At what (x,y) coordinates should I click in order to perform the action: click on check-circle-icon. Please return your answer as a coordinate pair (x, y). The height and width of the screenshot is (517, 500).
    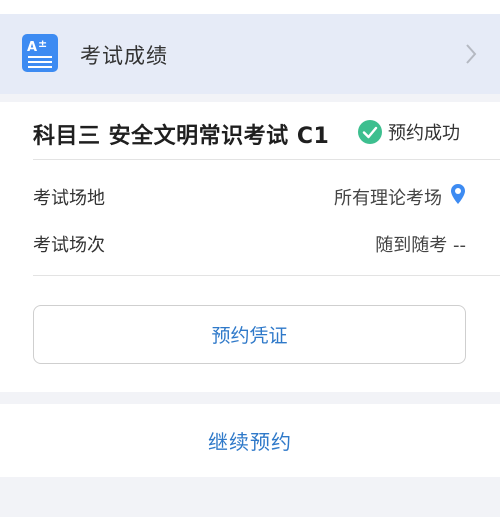
    Looking at the image, I should click on (370, 132).